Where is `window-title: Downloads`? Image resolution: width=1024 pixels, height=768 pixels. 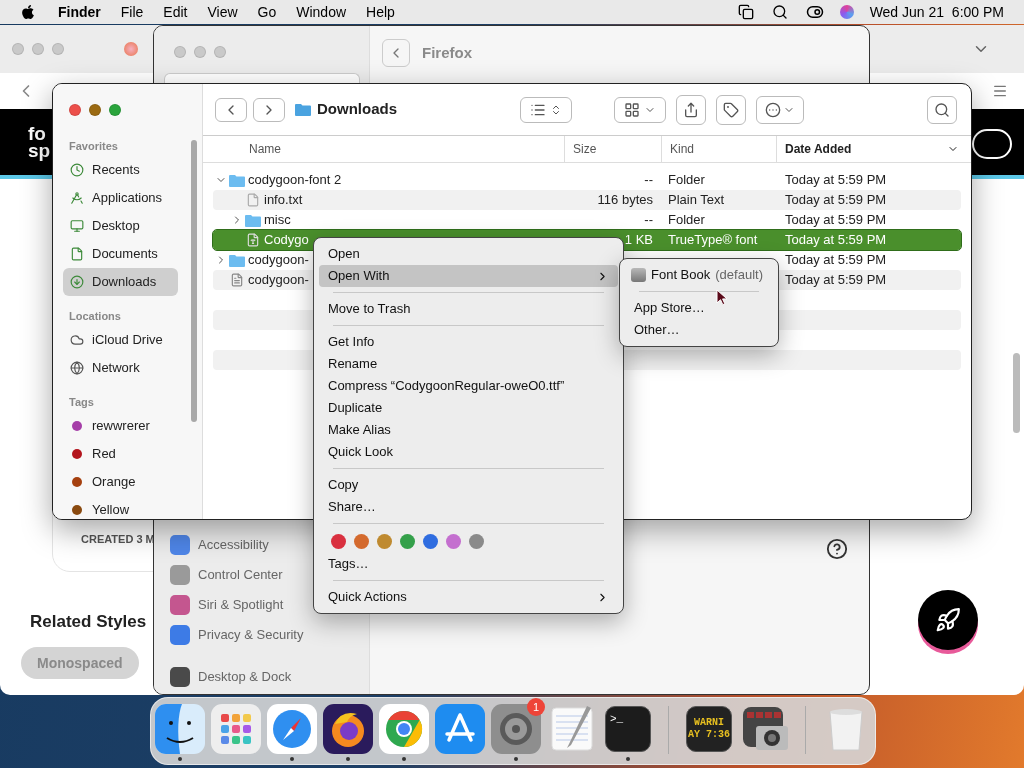 window-title: Downloads is located at coordinates (357, 109).